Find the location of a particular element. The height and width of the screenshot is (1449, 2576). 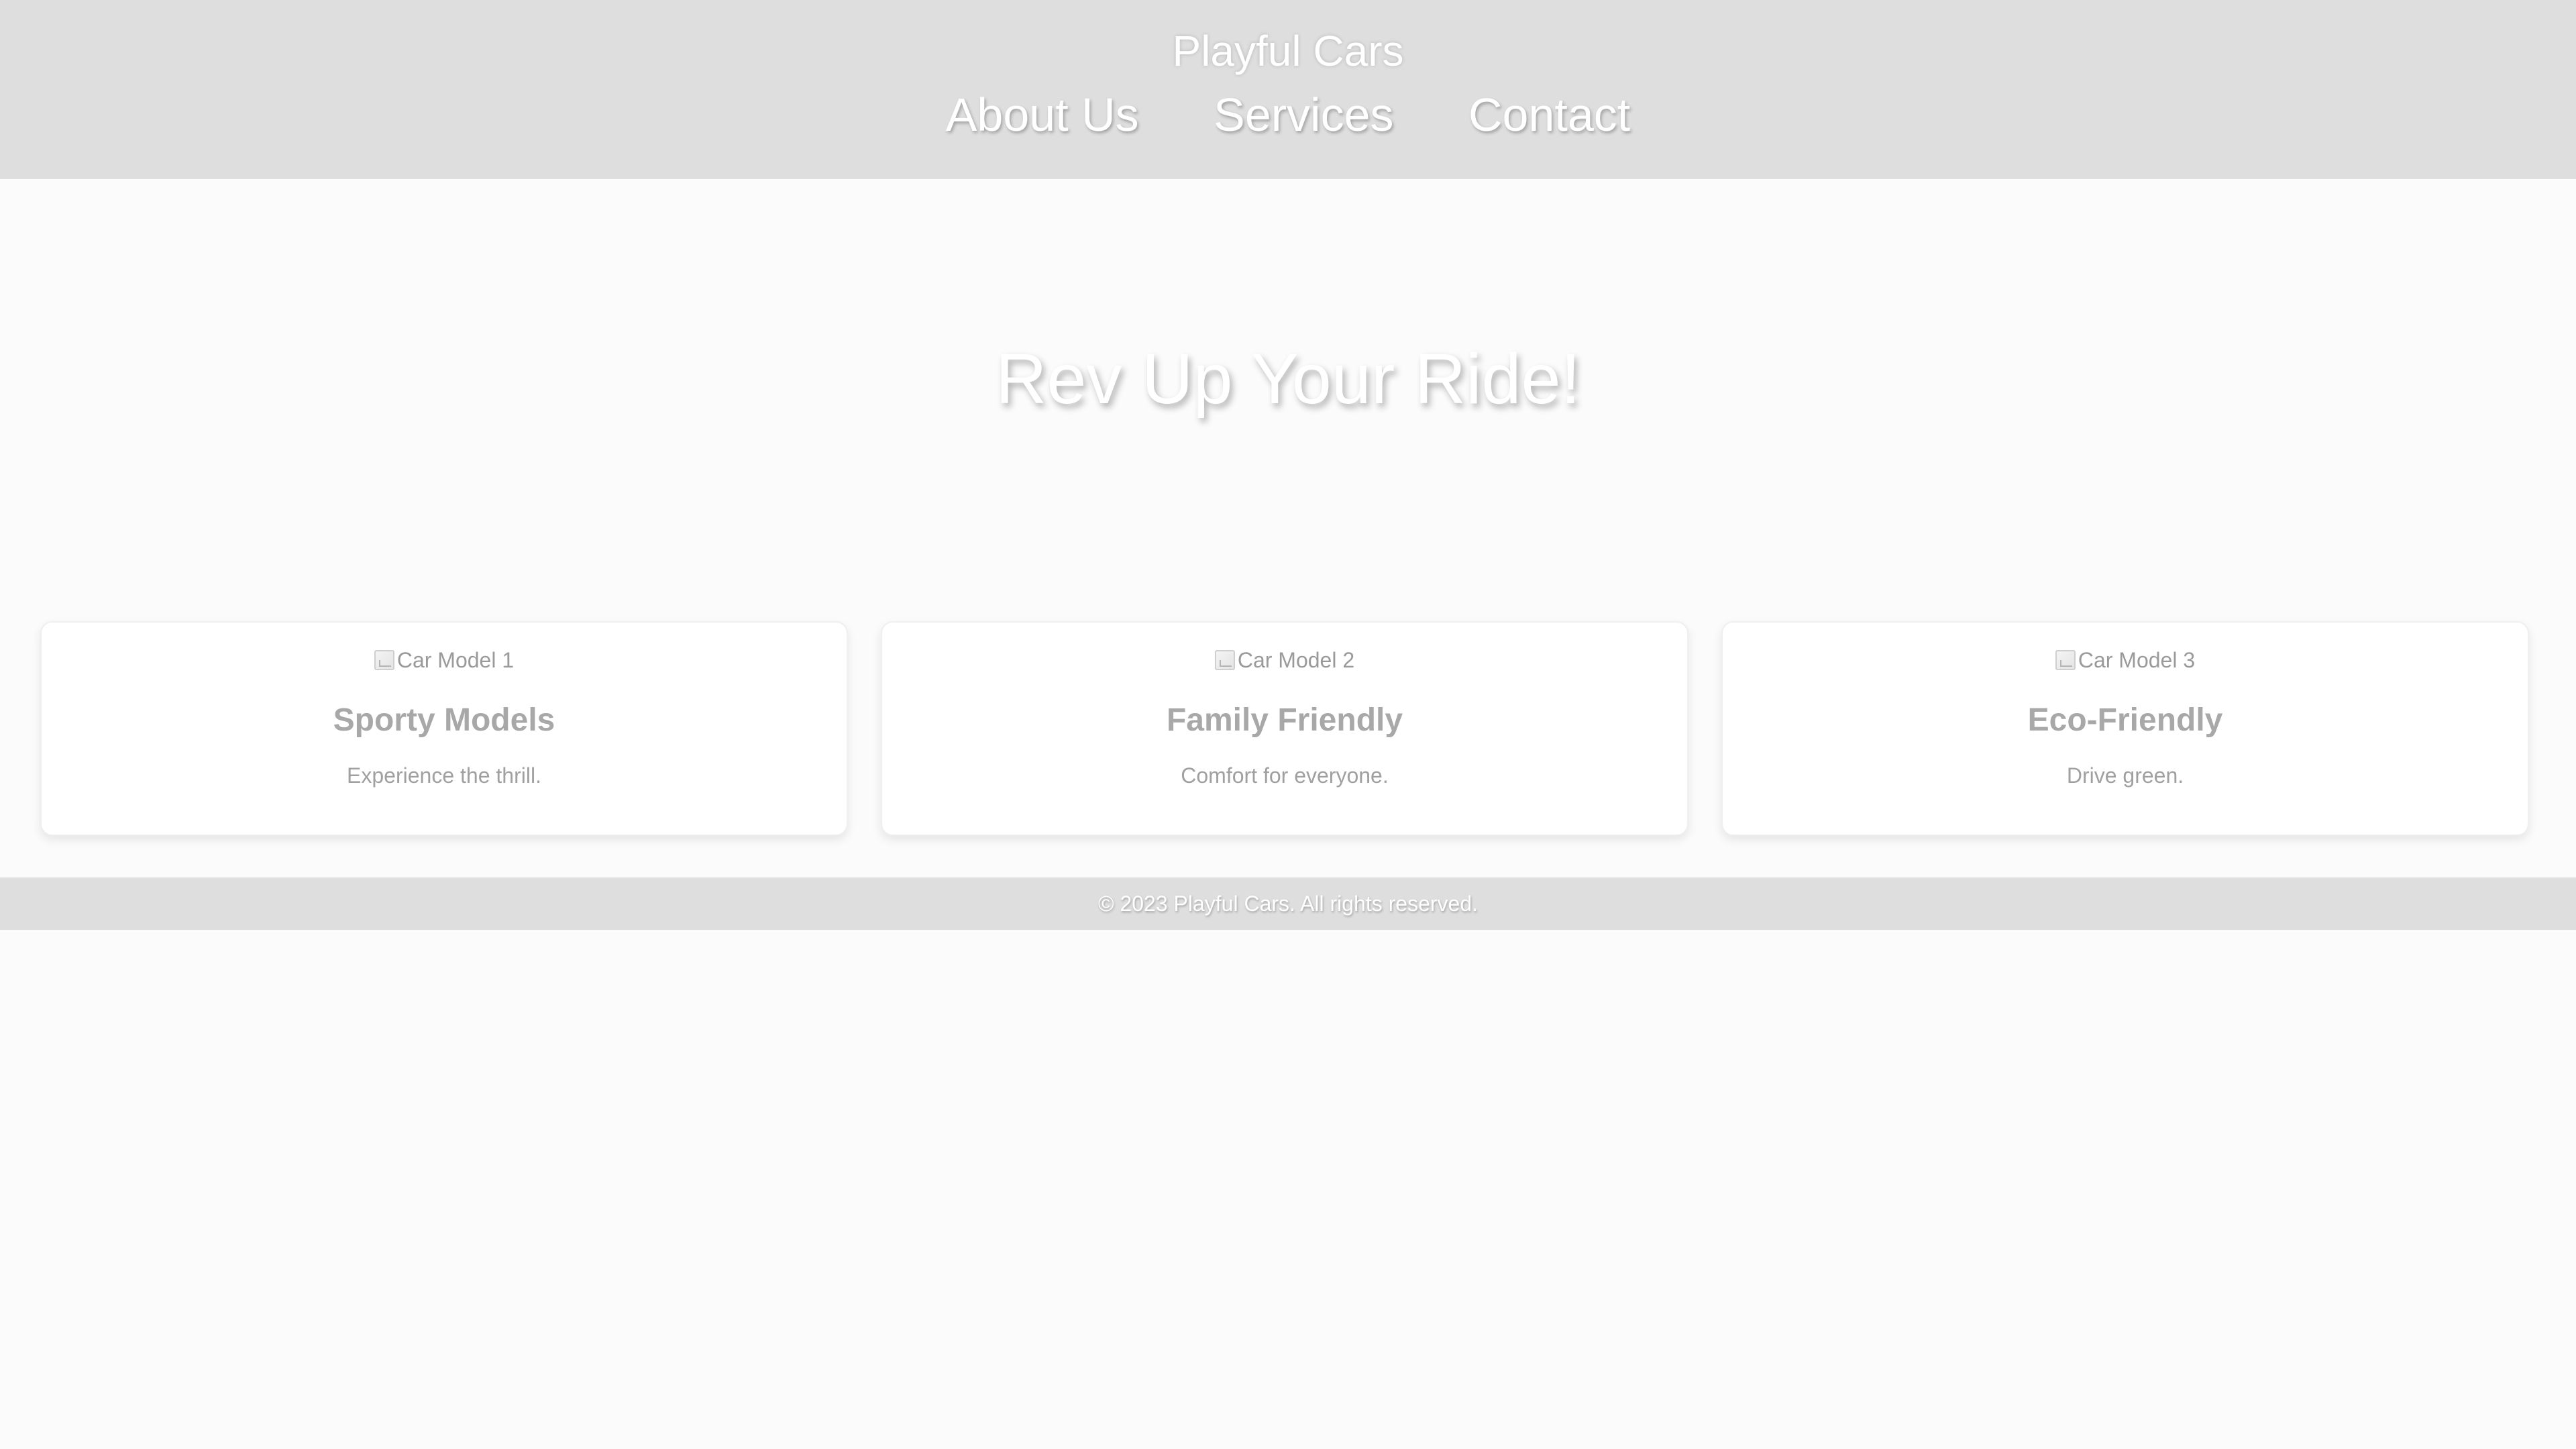

site-title: Playful Cars is located at coordinates (1288, 51).